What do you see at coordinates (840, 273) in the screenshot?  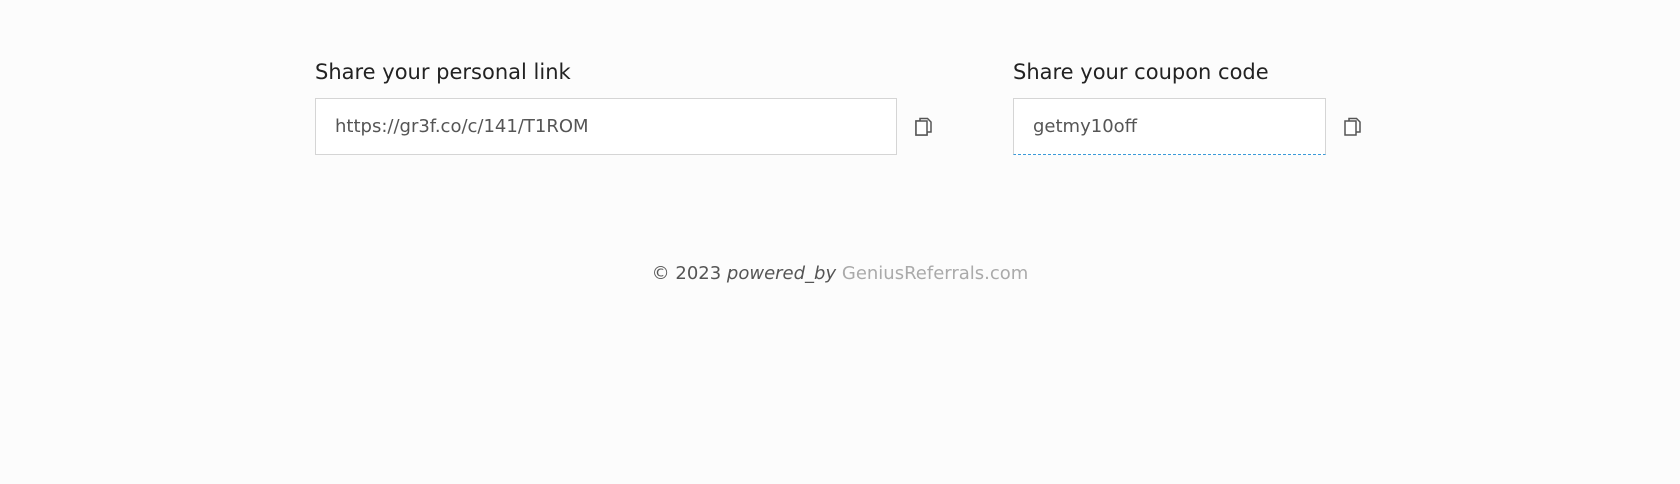 I see `footer: © 2023 powered_by GeniusReferrals.com` at bounding box center [840, 273].